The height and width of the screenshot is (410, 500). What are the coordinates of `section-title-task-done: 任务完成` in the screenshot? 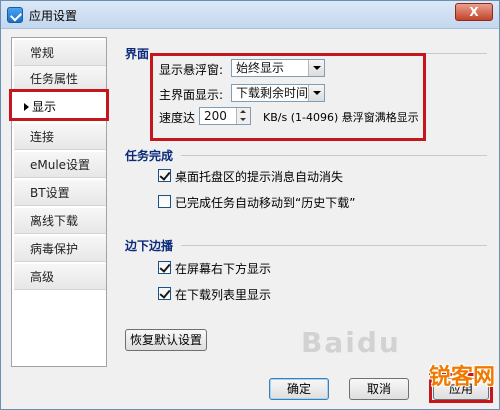 It's located at (149, 156).